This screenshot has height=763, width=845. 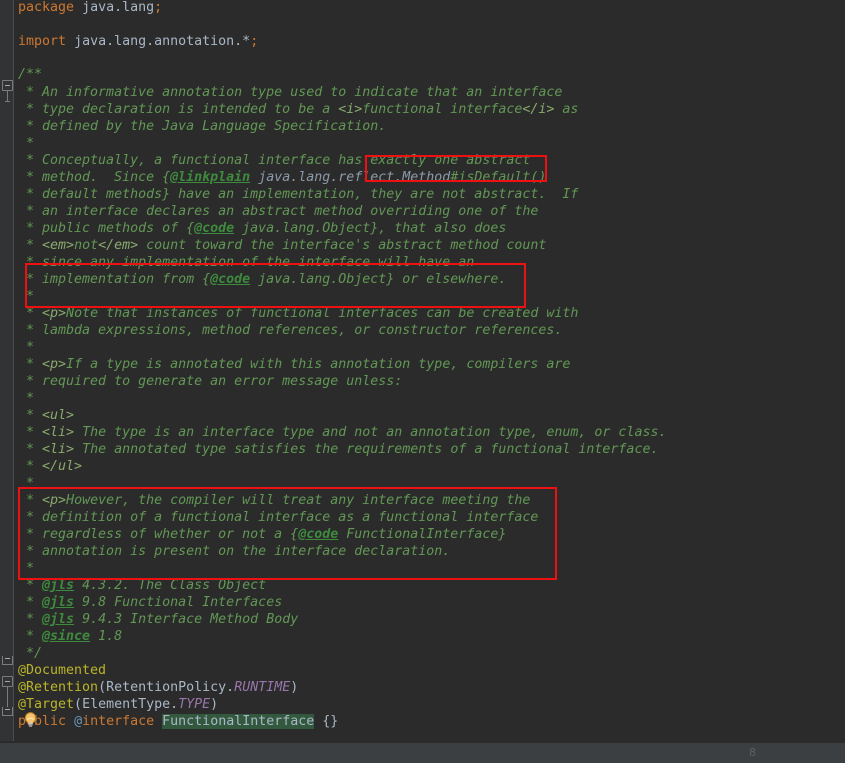 I want to click on code-token: * type declaration is intended to be a, so click(x=178, y=109).